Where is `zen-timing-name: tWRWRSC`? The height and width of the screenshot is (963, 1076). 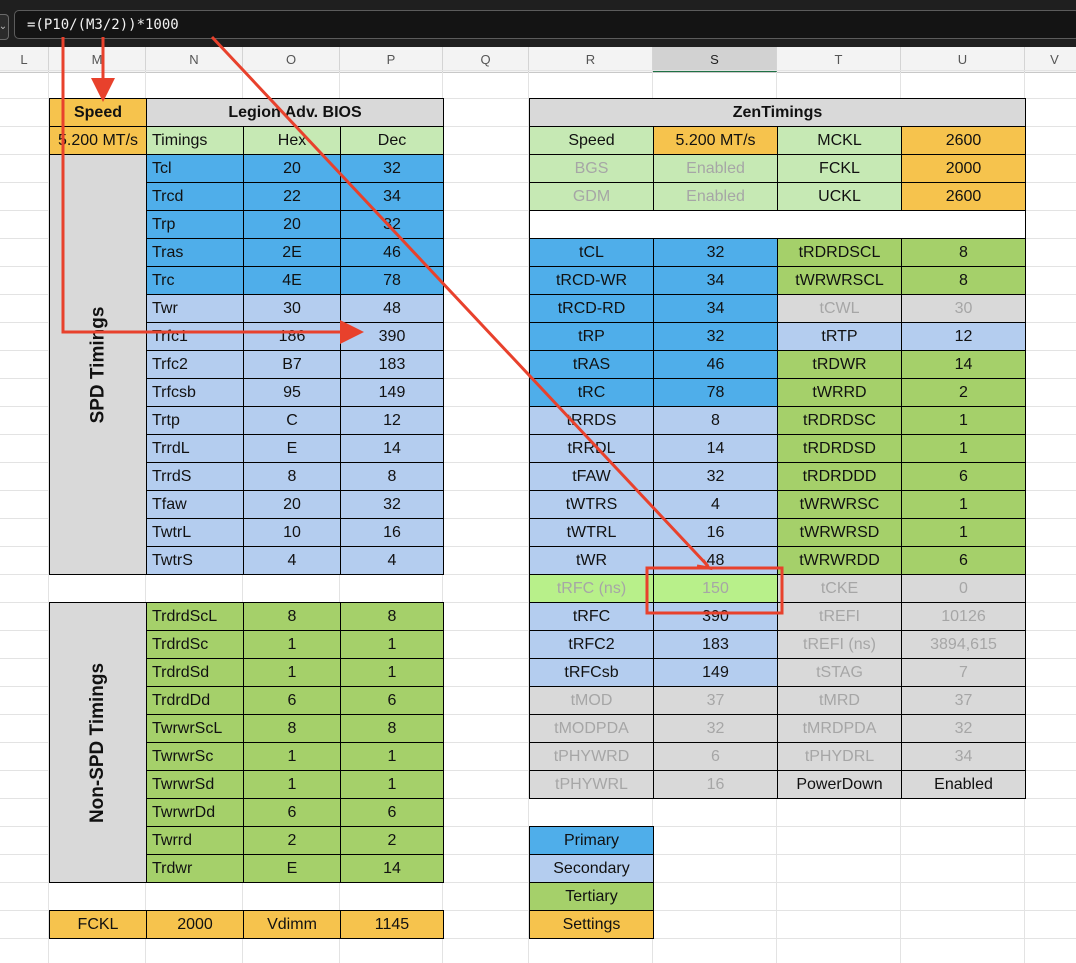
zen-timing-name: tWRWRSC is located at coordinates (839, 504).